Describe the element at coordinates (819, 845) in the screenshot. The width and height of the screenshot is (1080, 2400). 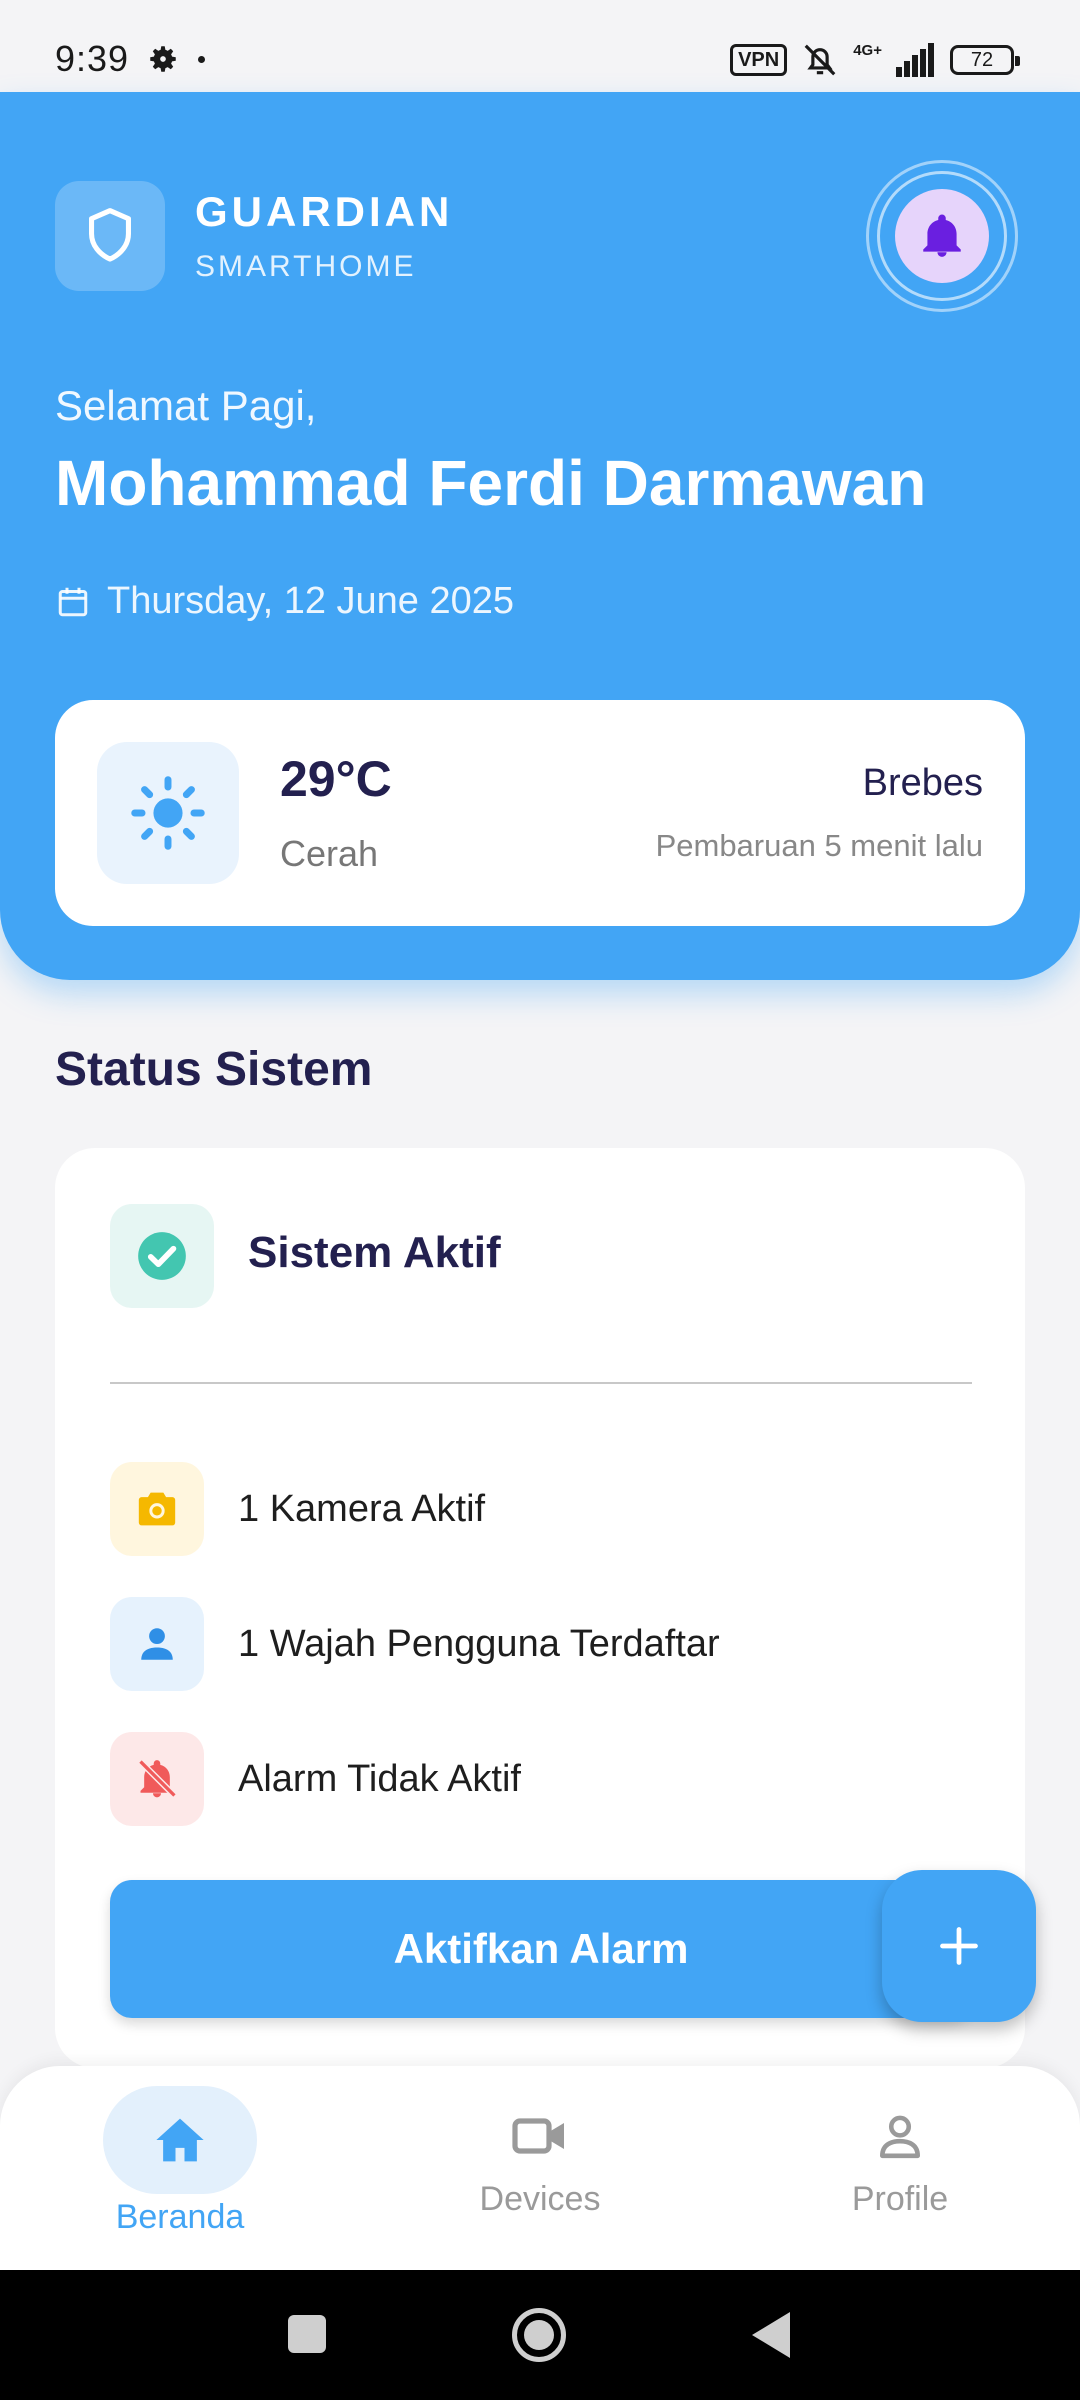
I see `weather-updated: Pembaruan 5 menit lalu` at that location.